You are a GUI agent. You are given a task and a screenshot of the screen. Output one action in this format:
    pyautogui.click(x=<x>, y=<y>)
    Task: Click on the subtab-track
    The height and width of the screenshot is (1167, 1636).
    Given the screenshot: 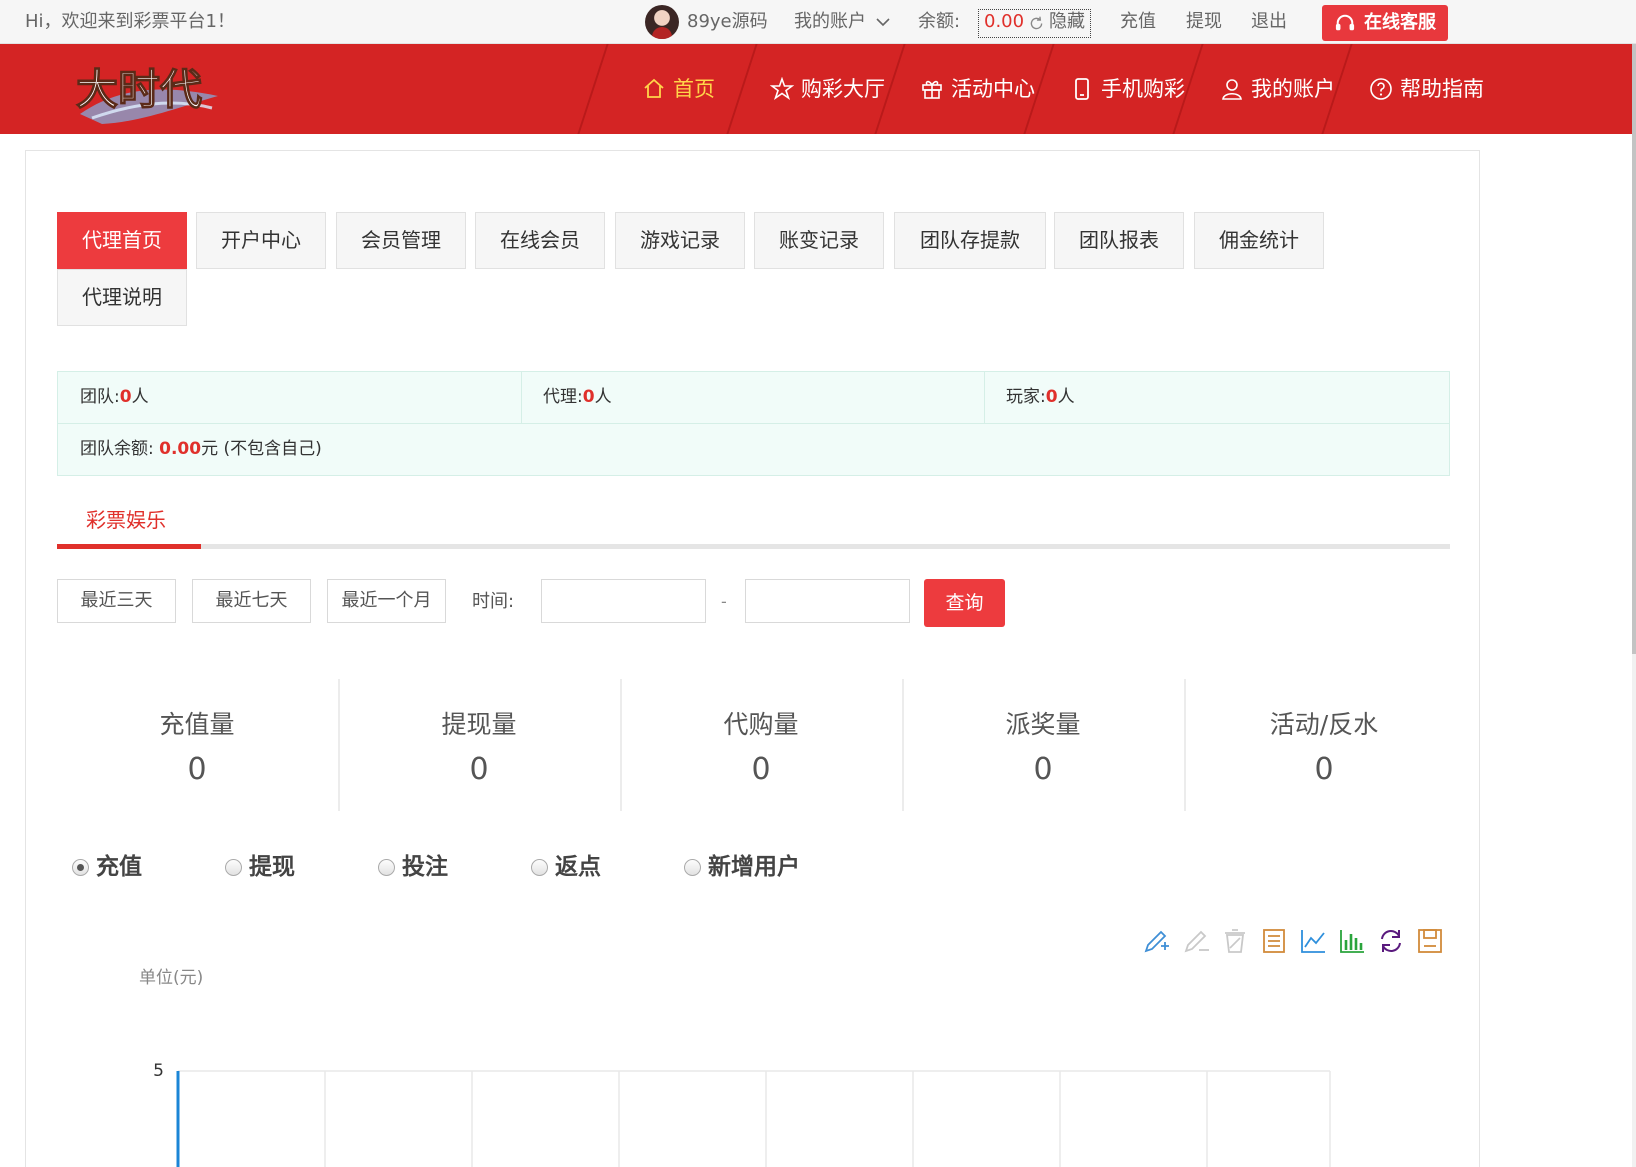 What is the action you would take?
    pyautogui.click(x=753, y=546)
    